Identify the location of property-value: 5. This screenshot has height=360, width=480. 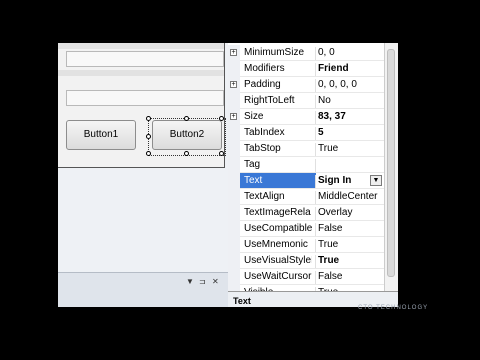
(349, 133).